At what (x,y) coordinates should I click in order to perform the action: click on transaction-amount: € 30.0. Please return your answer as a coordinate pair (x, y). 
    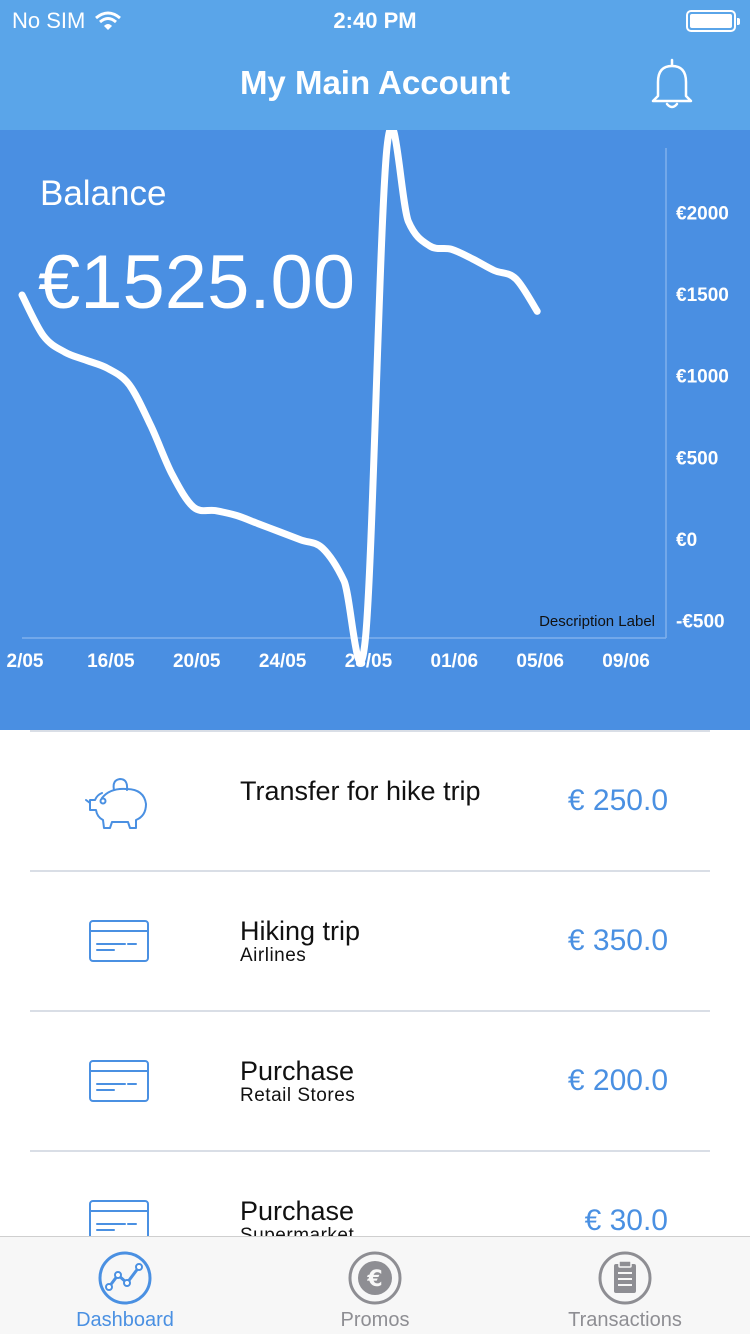
    Looking at the image, I should click on (626, 1220).